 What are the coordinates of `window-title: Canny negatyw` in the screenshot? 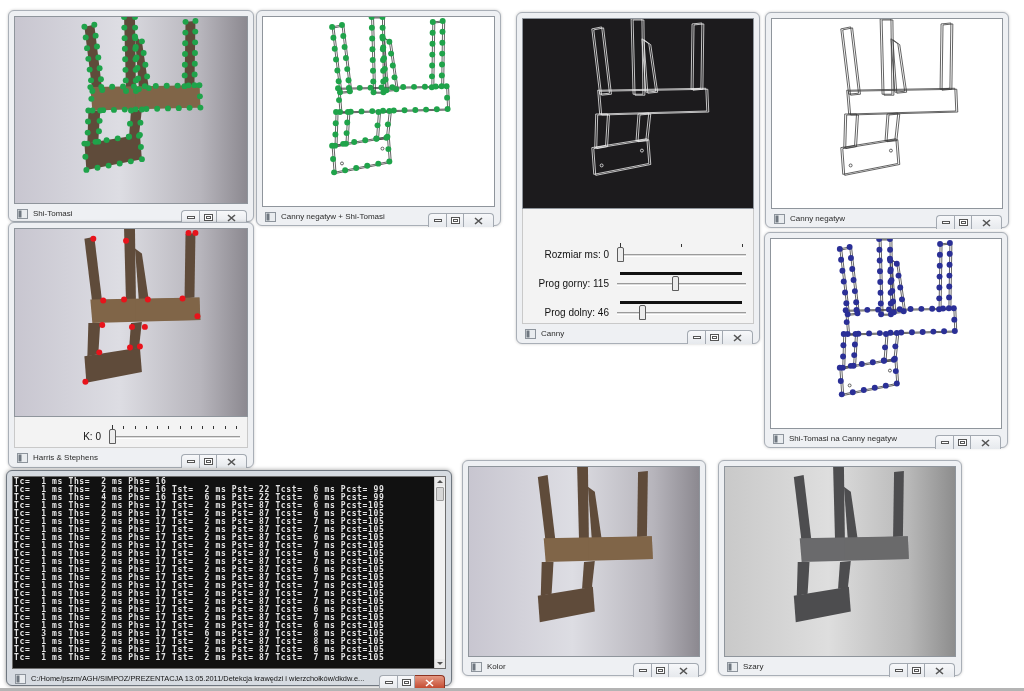 It's located at (818, 218).